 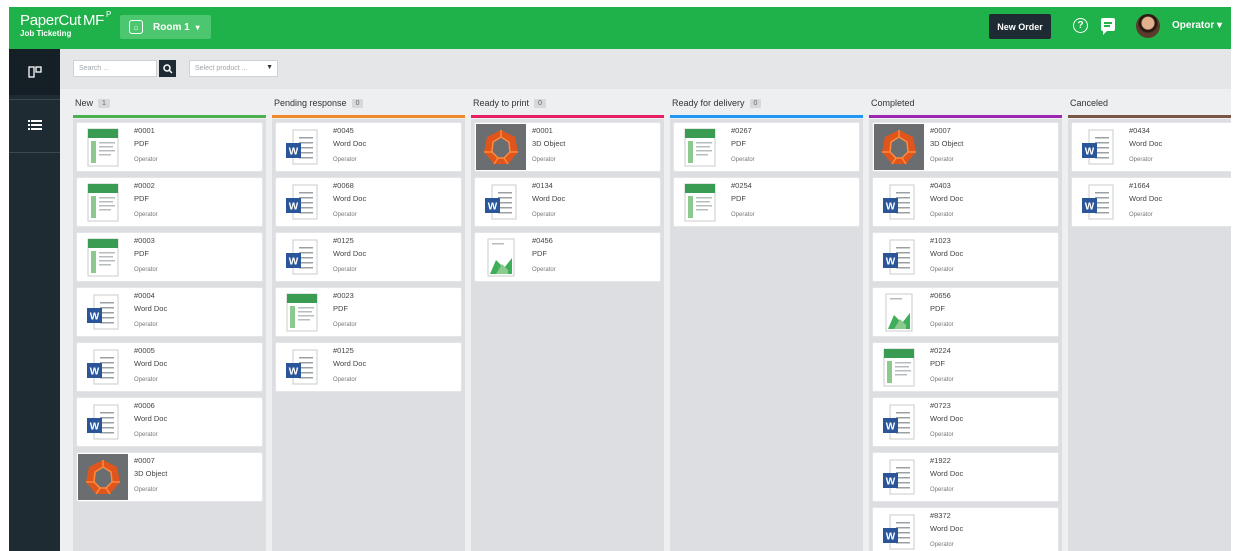 I want to click on job-card: W #8372 Word Doc Operator, so click(x=965, y=529).